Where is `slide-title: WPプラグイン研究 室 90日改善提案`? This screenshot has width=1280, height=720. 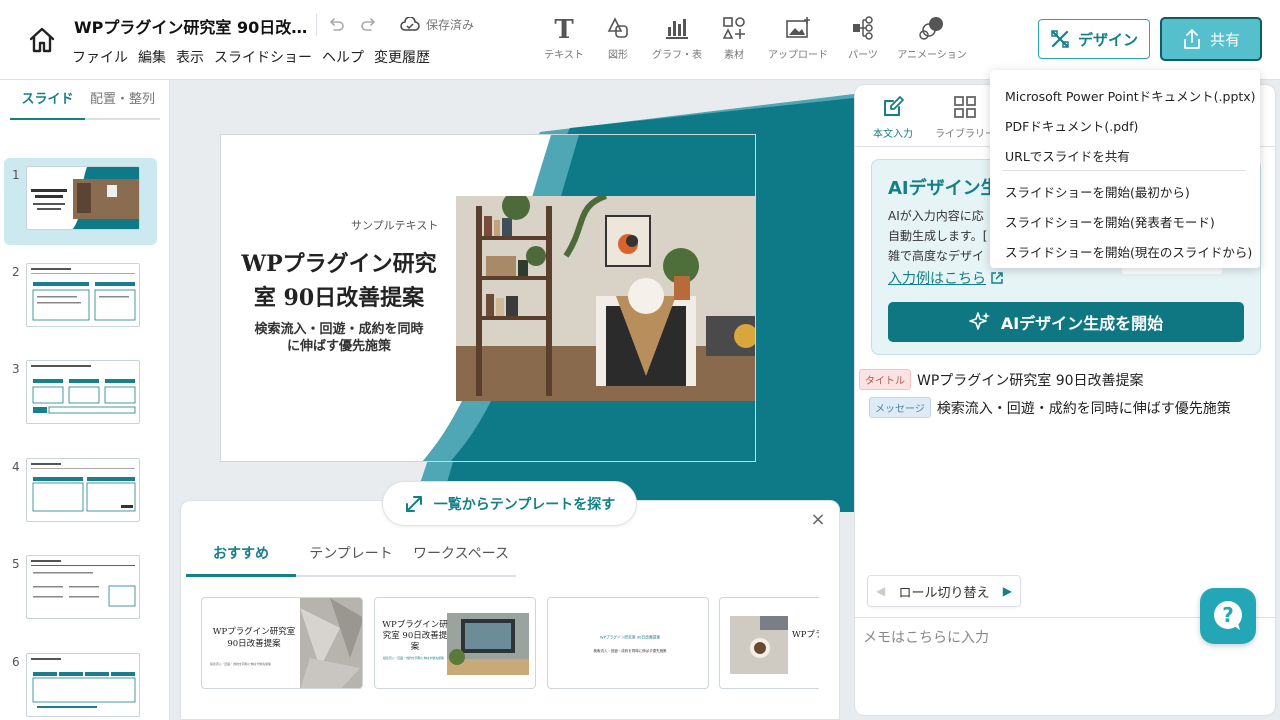
slide-title: WPプラグイン研究 室 90日改善提案 is located at coordinates (339, 281).